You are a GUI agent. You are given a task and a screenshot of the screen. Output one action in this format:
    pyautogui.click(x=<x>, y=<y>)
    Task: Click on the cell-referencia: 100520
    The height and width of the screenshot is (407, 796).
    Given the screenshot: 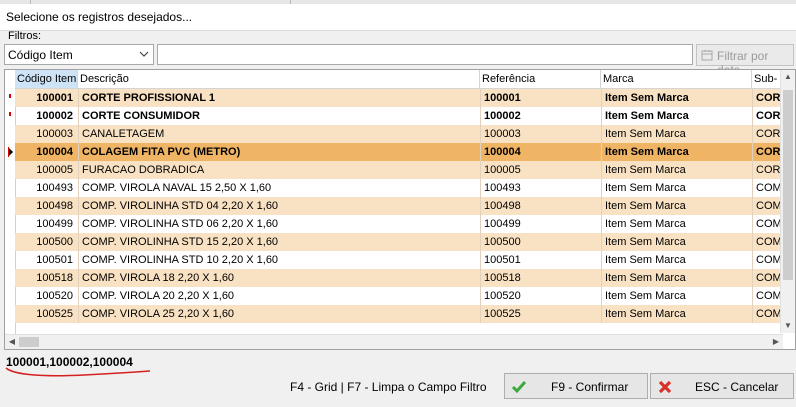 What is the action you would take?
    pyautogui.click(x=502, y=296)
    